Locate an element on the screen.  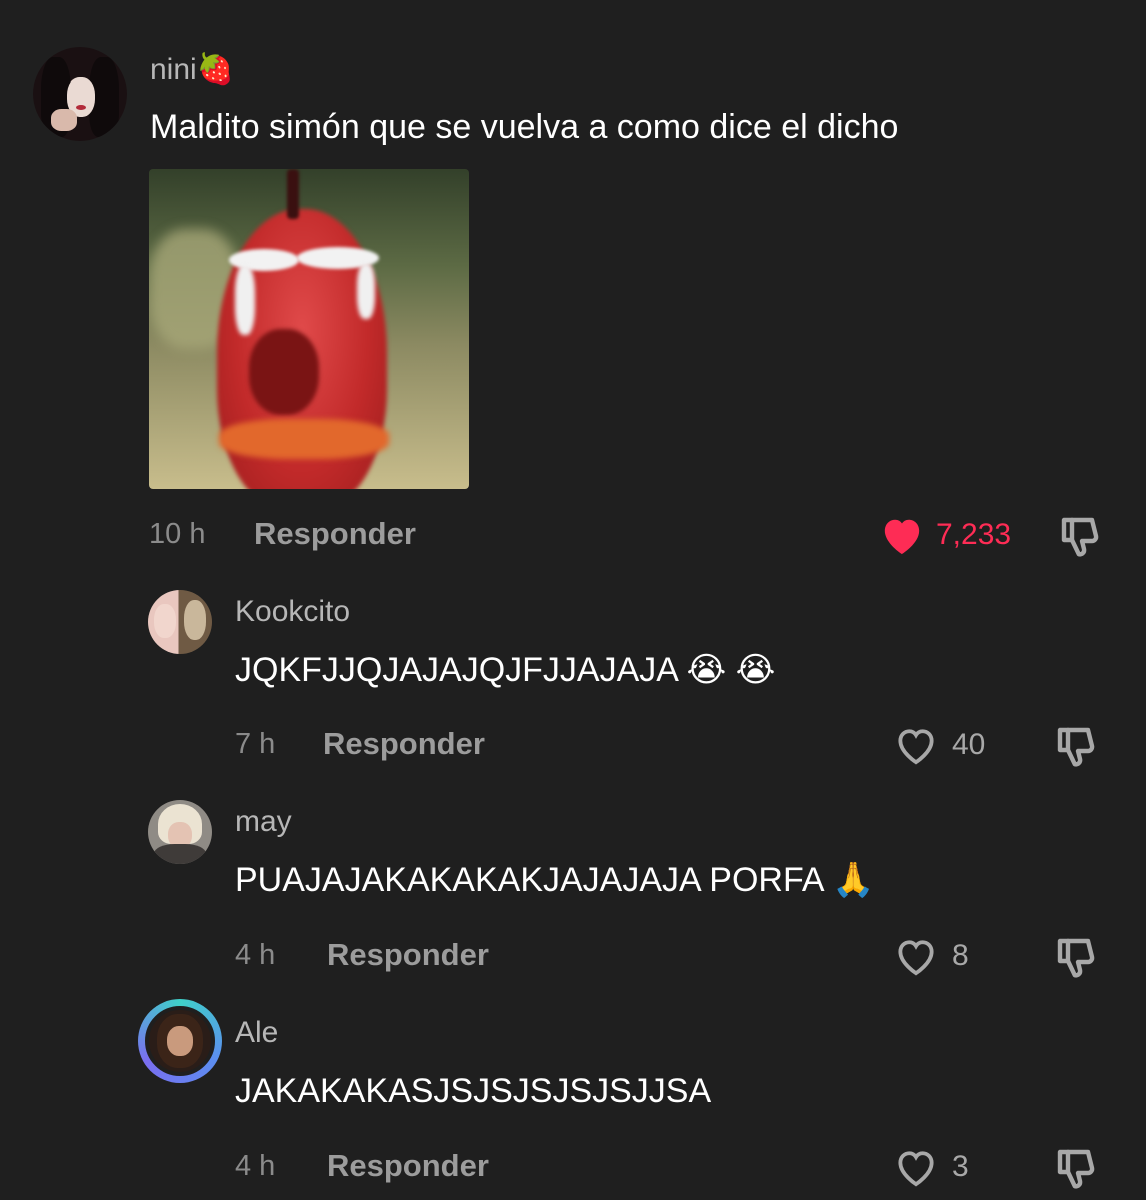
comment-username: Kookcito is located at coordinates (292, 612).